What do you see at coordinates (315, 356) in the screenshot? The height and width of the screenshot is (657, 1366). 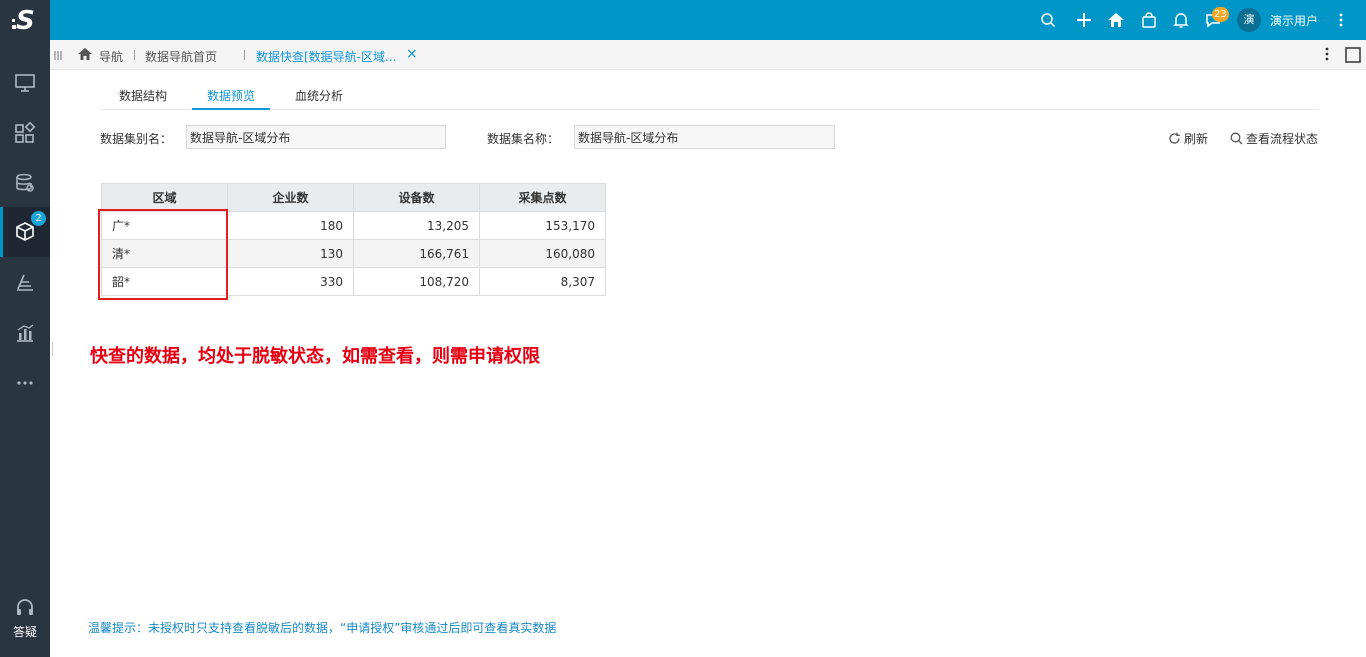 I see `annotation-text: 快查的数据，均处于脱敏状态，如需查看，则需申请权限` at bounding box center [315, 356].